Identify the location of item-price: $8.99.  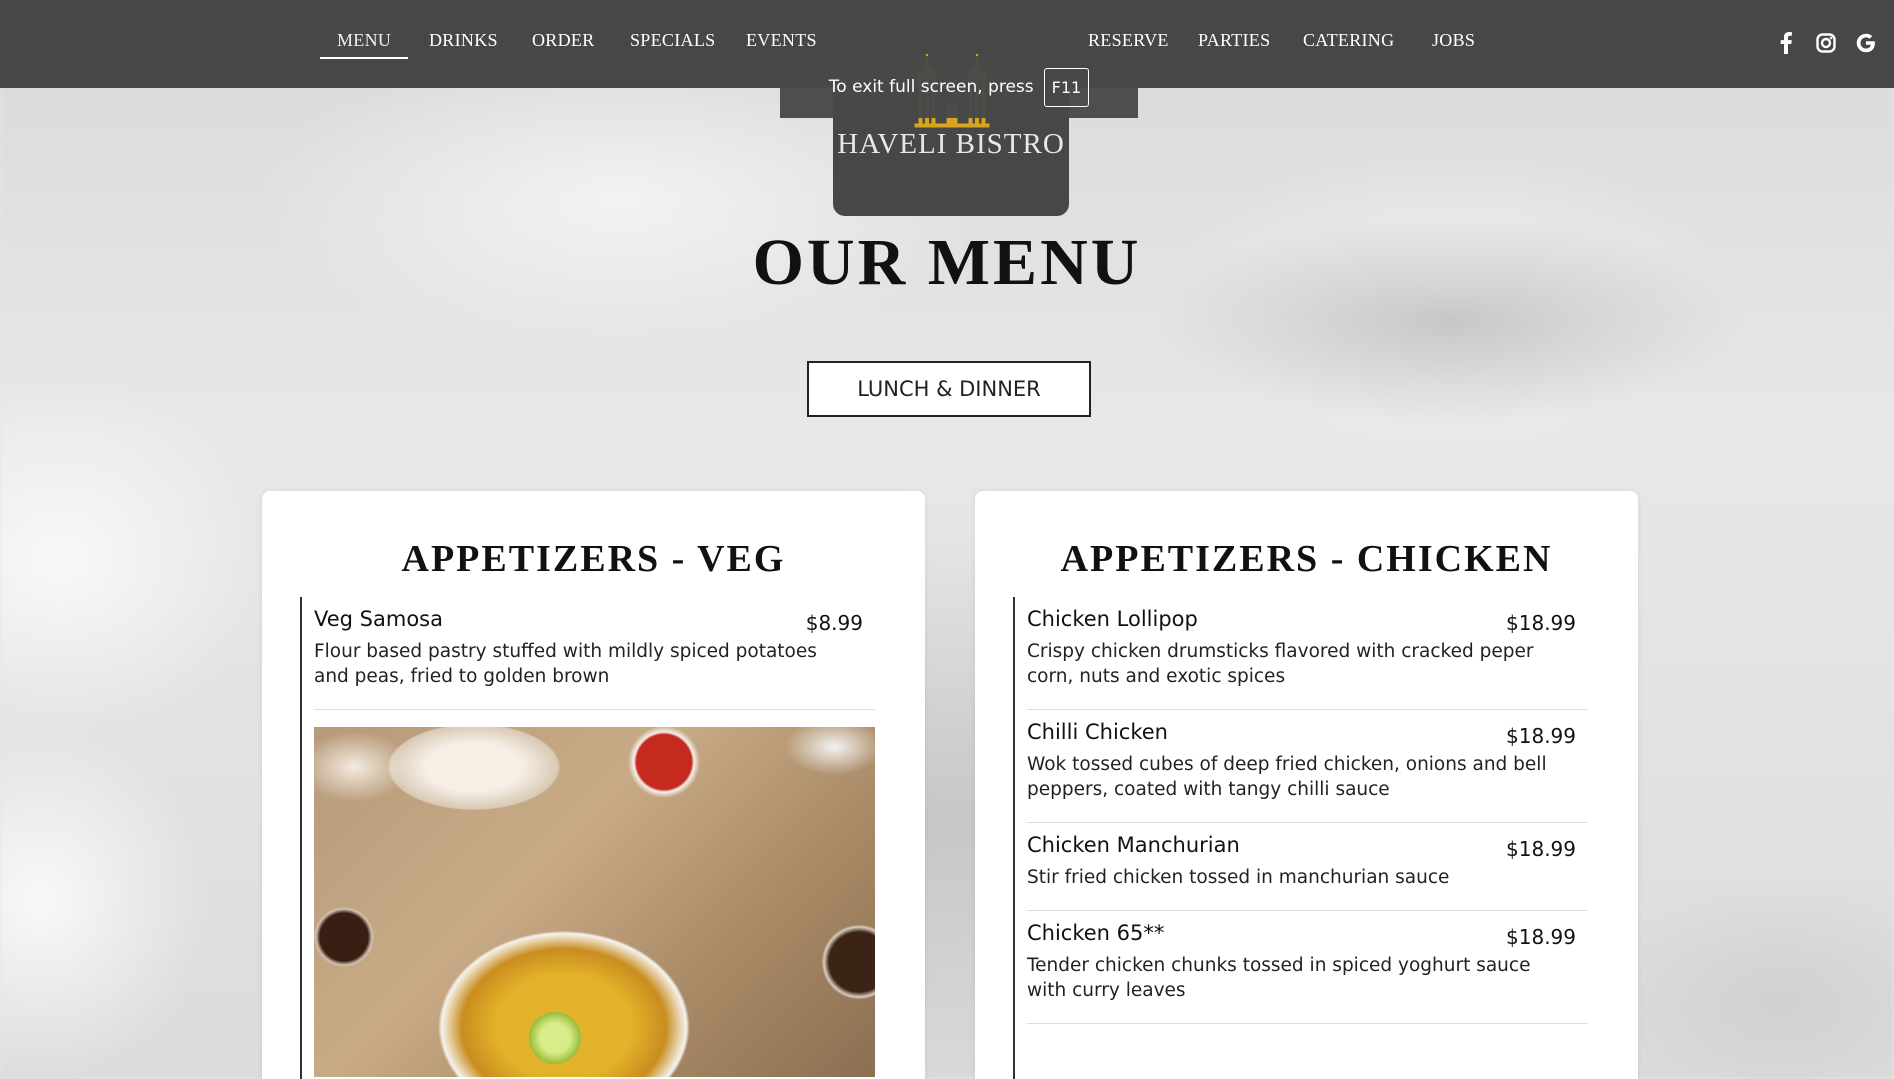
(834, 623).